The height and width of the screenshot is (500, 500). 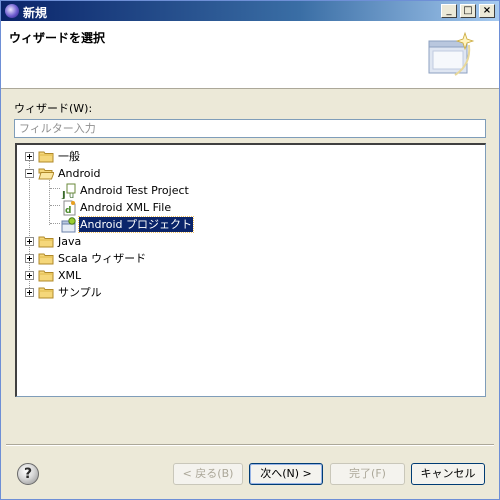 I want to click on minimize-button: _, so click(x=449, y=11).